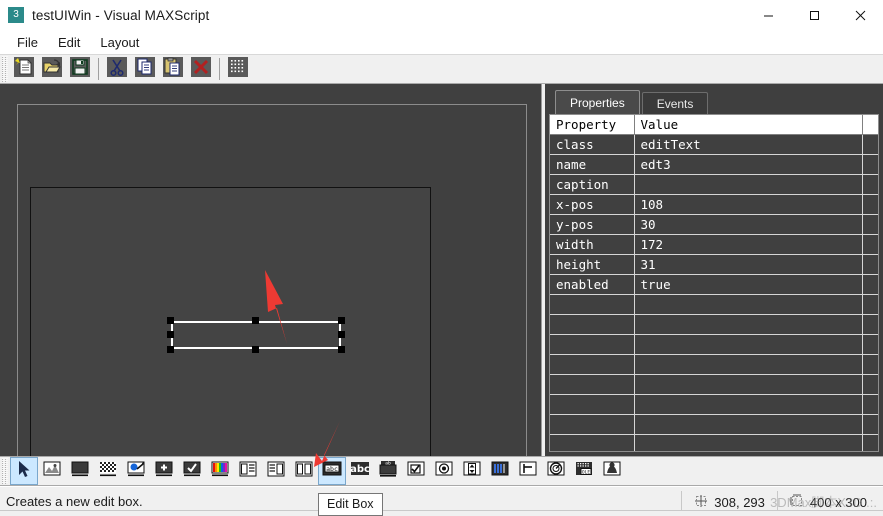 The image size is (883, 516). Describe the element at coordinates (170, 349) in the screenshot. I see `selection-handle-sw` at that location.